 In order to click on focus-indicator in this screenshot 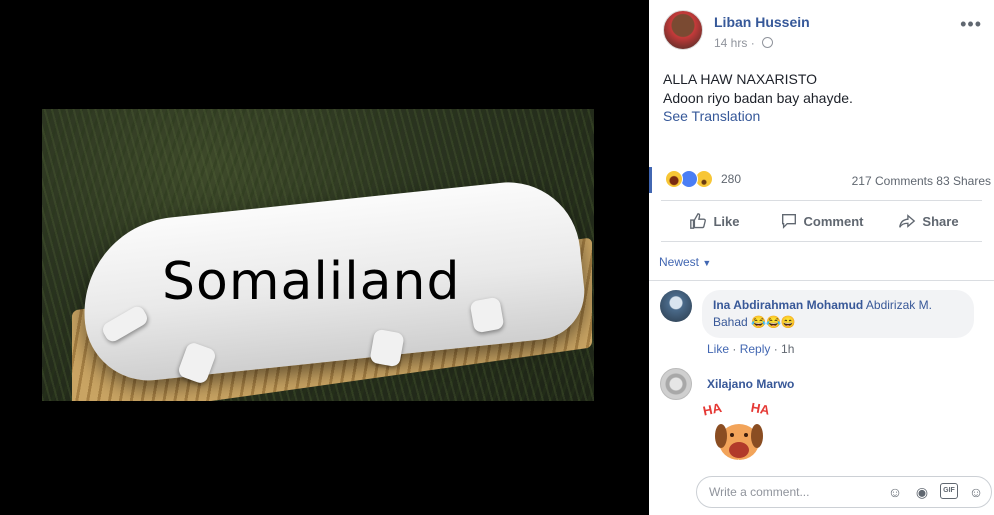, I will do `click(650, 180)`.